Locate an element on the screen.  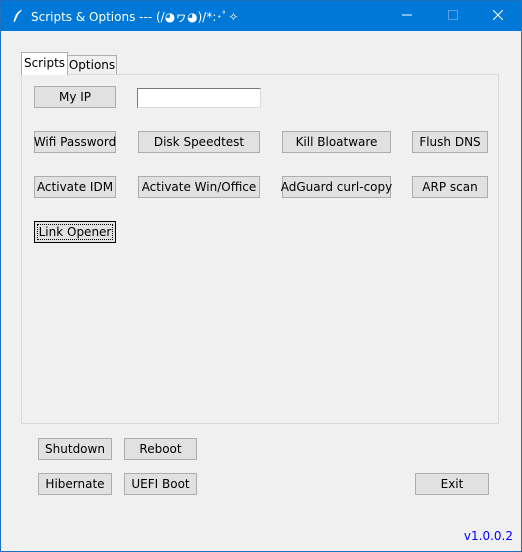
version-label: v1.0.0.2 is located at coordinates (488, 536).